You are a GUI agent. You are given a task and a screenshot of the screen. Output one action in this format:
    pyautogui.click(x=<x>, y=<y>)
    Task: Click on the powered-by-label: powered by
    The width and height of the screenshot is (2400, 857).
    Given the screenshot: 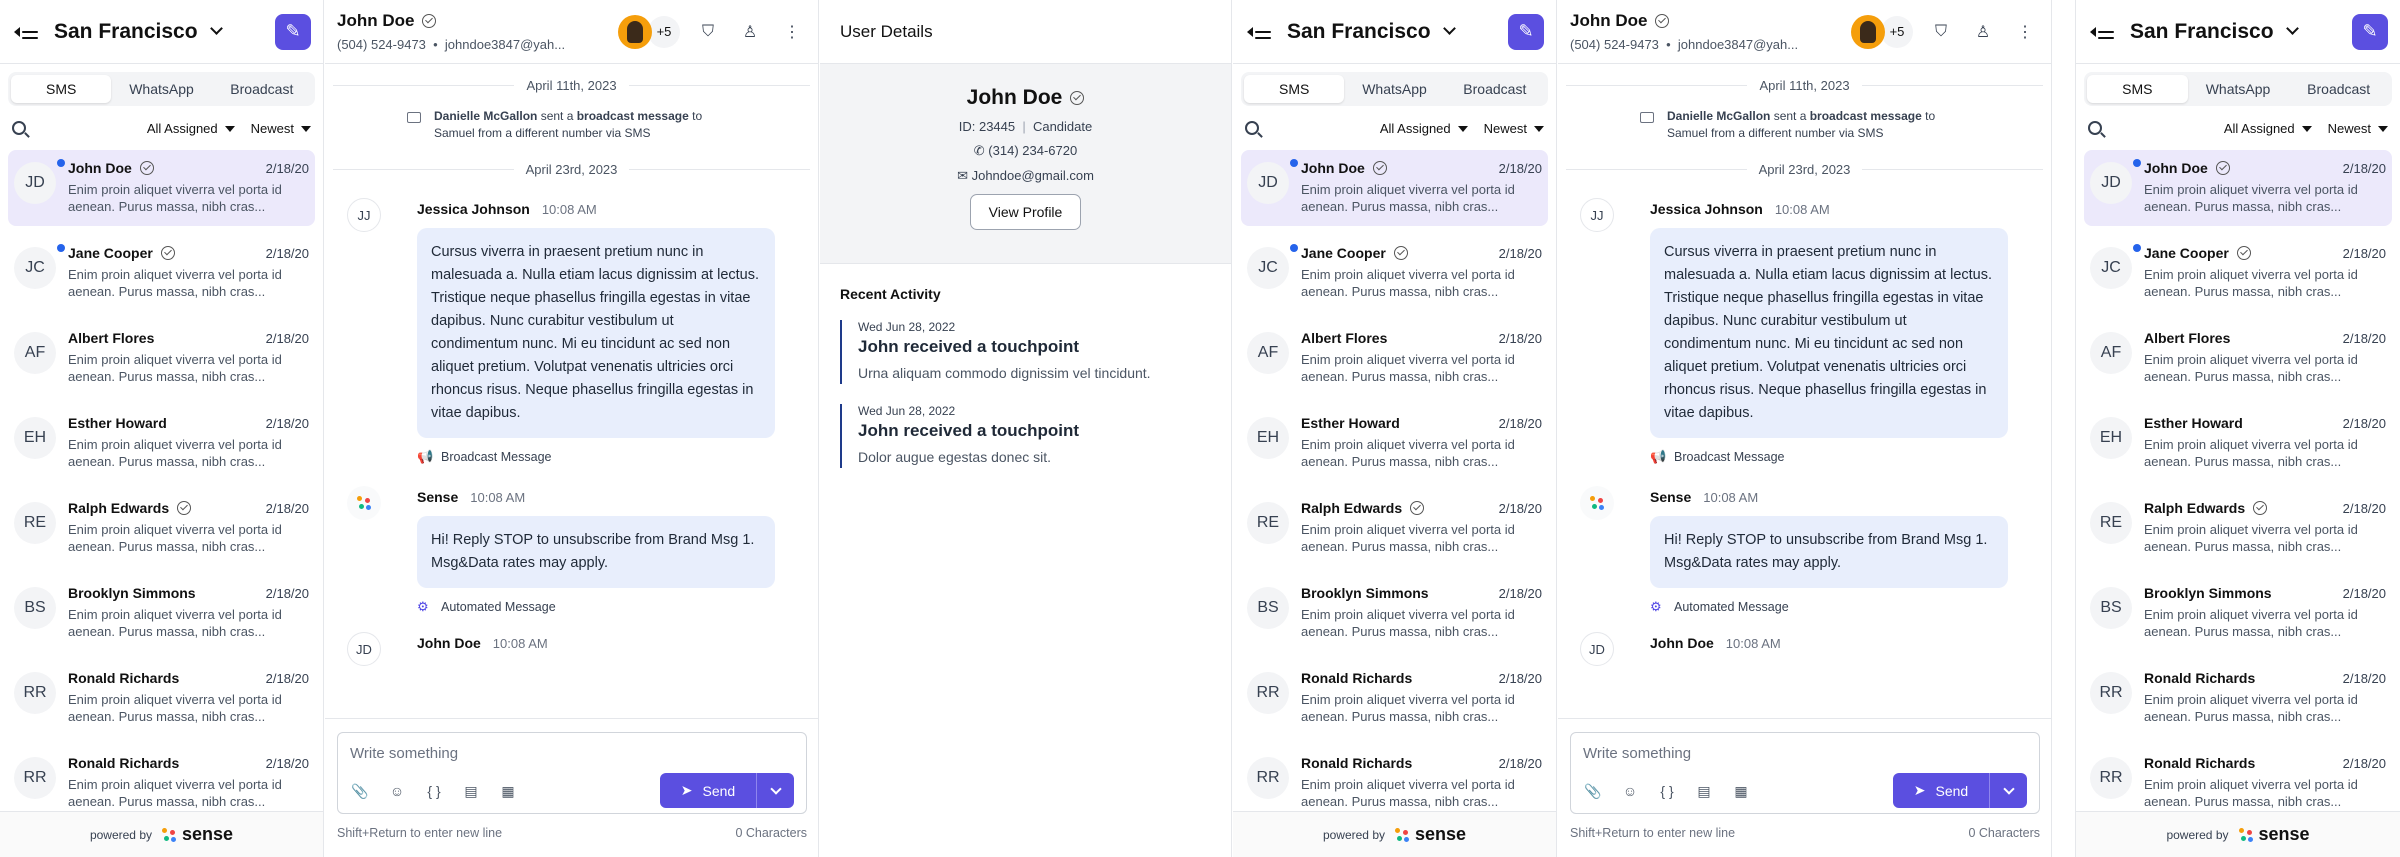 What is the action you would take?
    pyautogui.click(x=1353, y=834)
    